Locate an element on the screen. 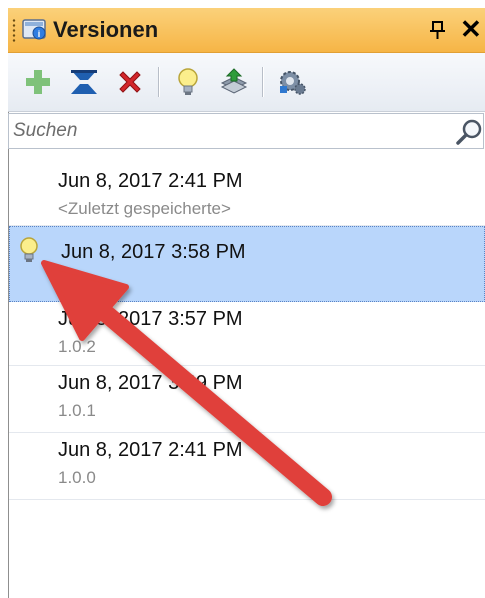 The height and width of the screenshot is (598, 485). restore-icon is located at coordinates (234, 81).